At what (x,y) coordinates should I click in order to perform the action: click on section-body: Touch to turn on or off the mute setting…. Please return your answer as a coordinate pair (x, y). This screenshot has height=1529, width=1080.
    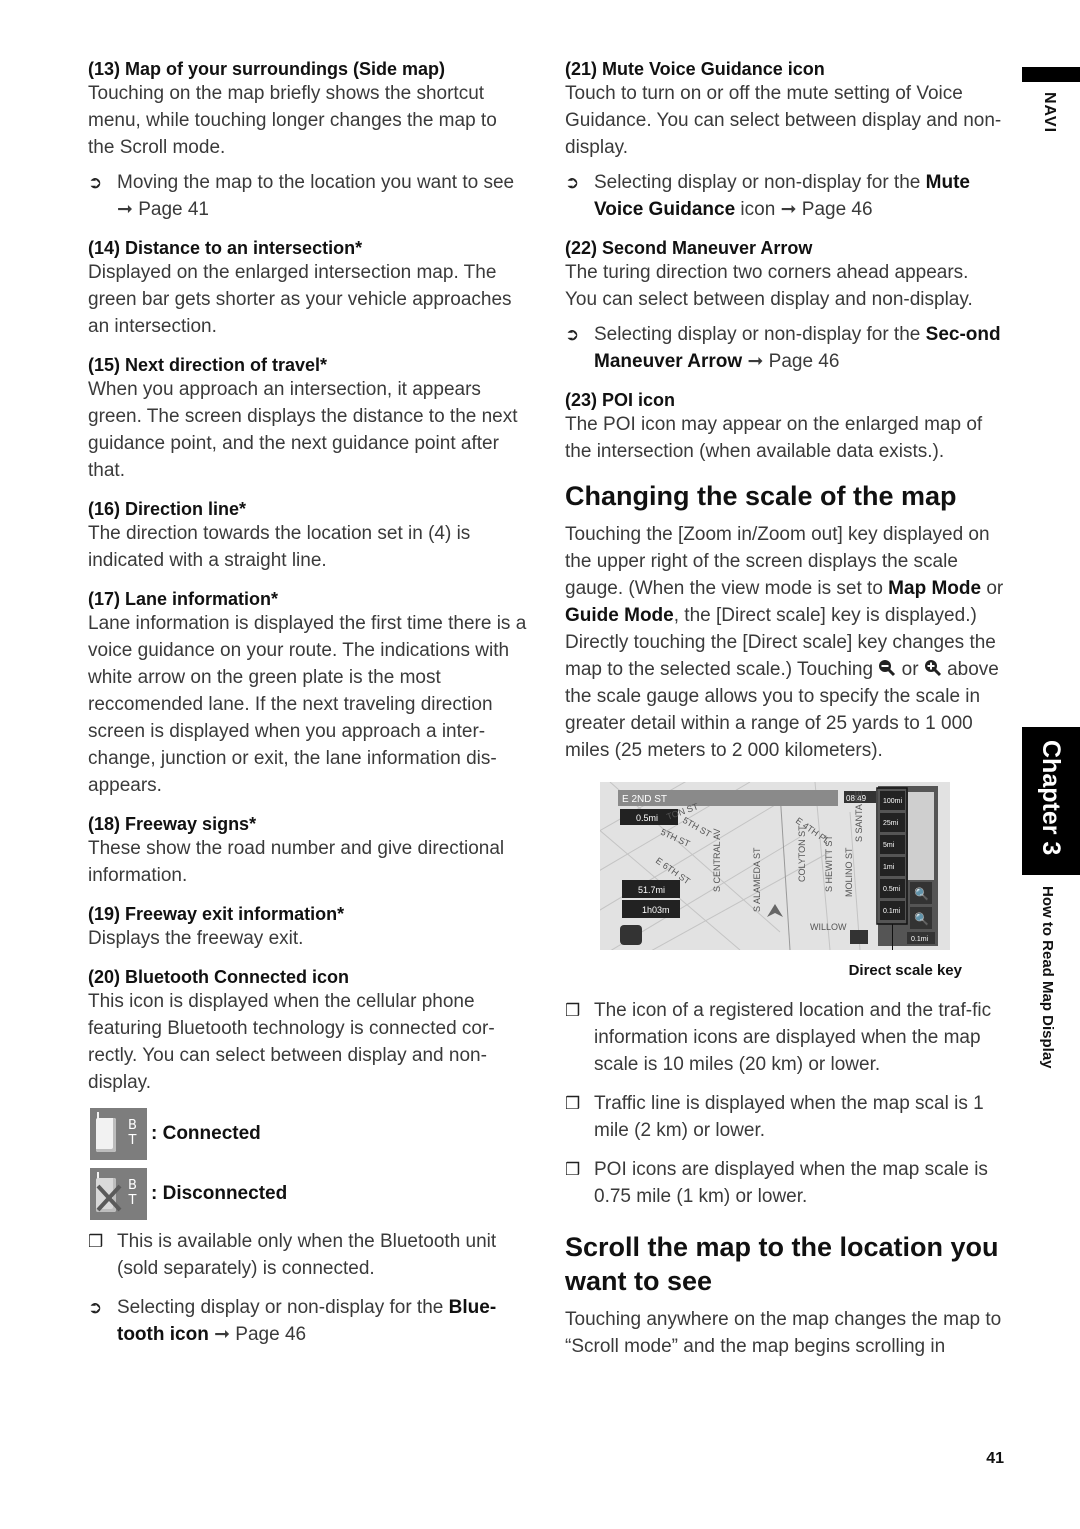
    Looking at the image, I should click on (783, 120).